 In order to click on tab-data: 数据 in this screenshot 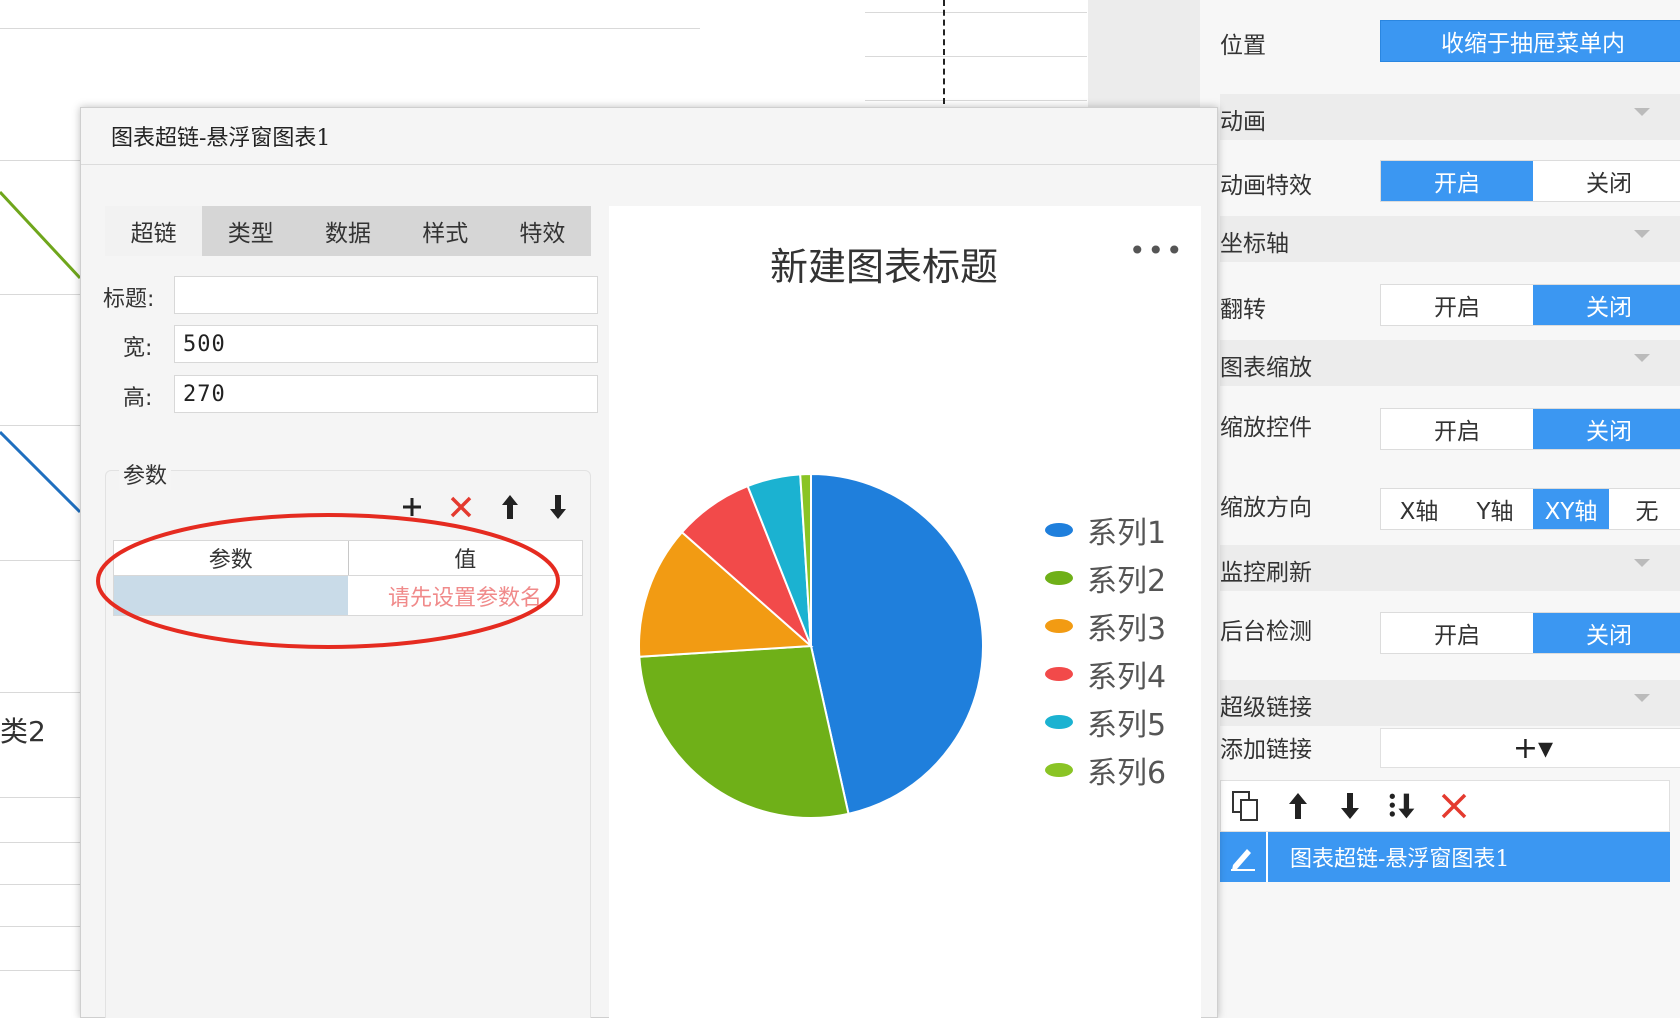, I will do `click(347, 231)`.